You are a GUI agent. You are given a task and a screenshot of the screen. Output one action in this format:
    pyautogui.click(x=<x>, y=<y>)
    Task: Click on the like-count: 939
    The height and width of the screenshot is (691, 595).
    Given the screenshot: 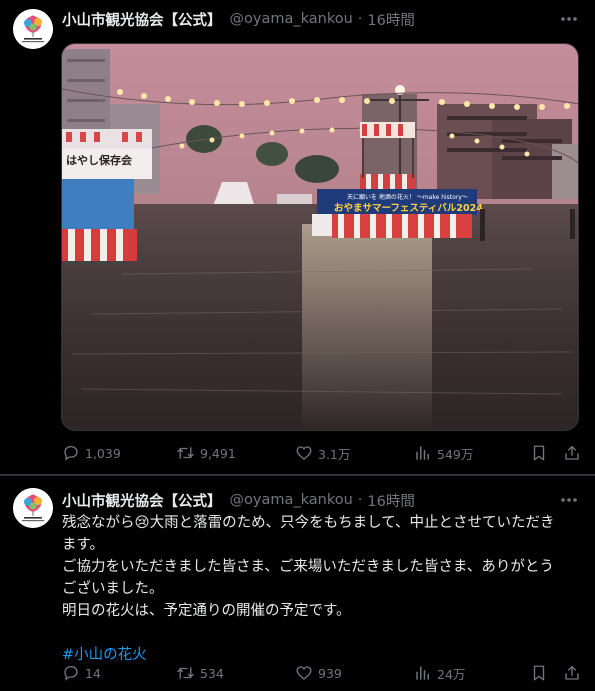 What is the action you would take?
    pyautogui.click(x=330, y=673)
    